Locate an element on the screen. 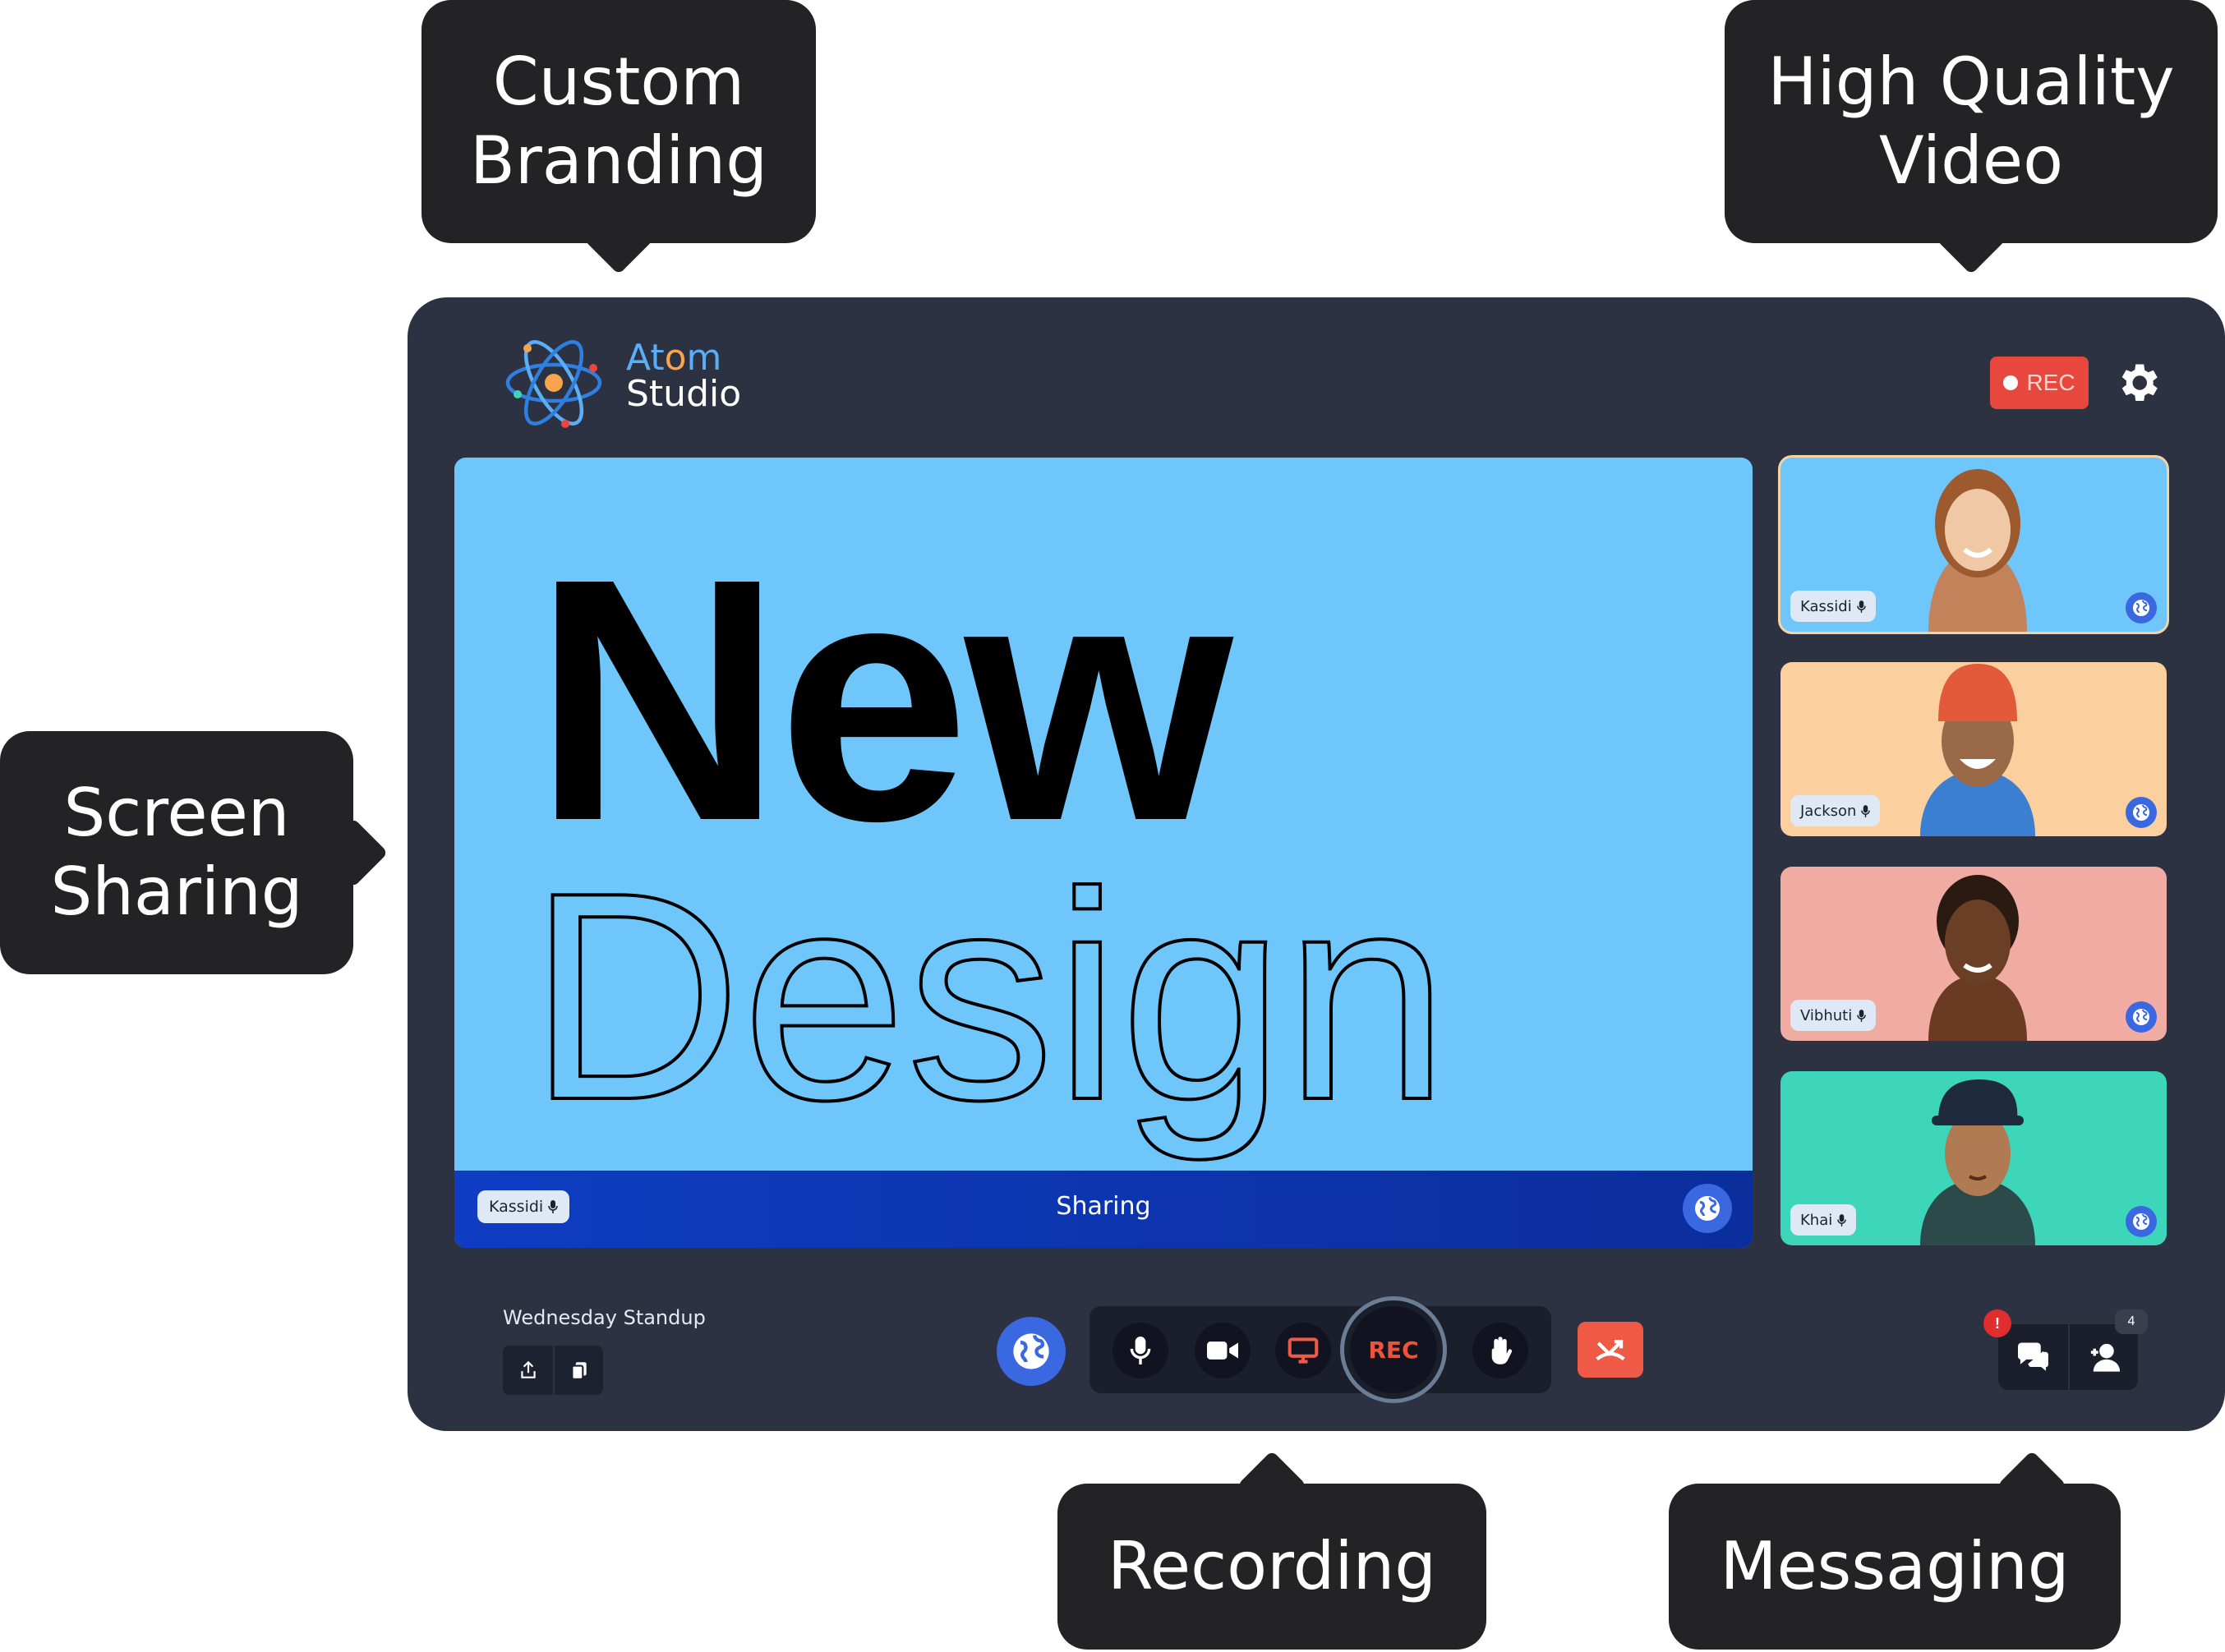 Image resolution: width=2225 pixels, height=1652 pixels. meeting-title: Wednesday Standup is located at coordinates (604, 1317).